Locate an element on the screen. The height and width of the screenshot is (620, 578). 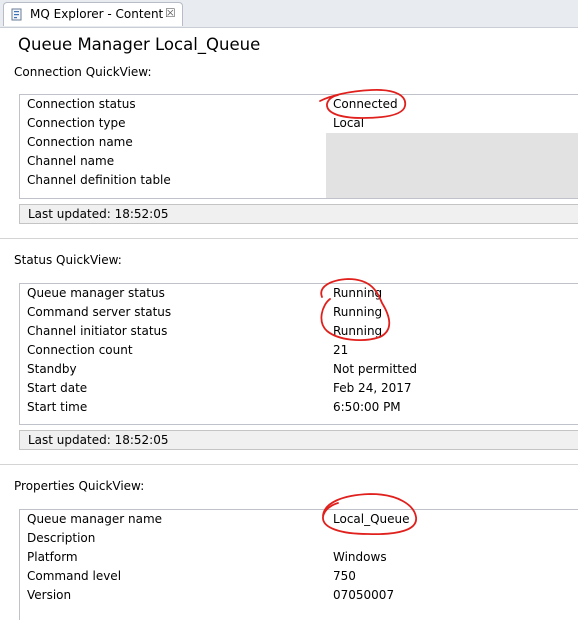
row-value: Local_Queue is located at coordinates (371, 519).